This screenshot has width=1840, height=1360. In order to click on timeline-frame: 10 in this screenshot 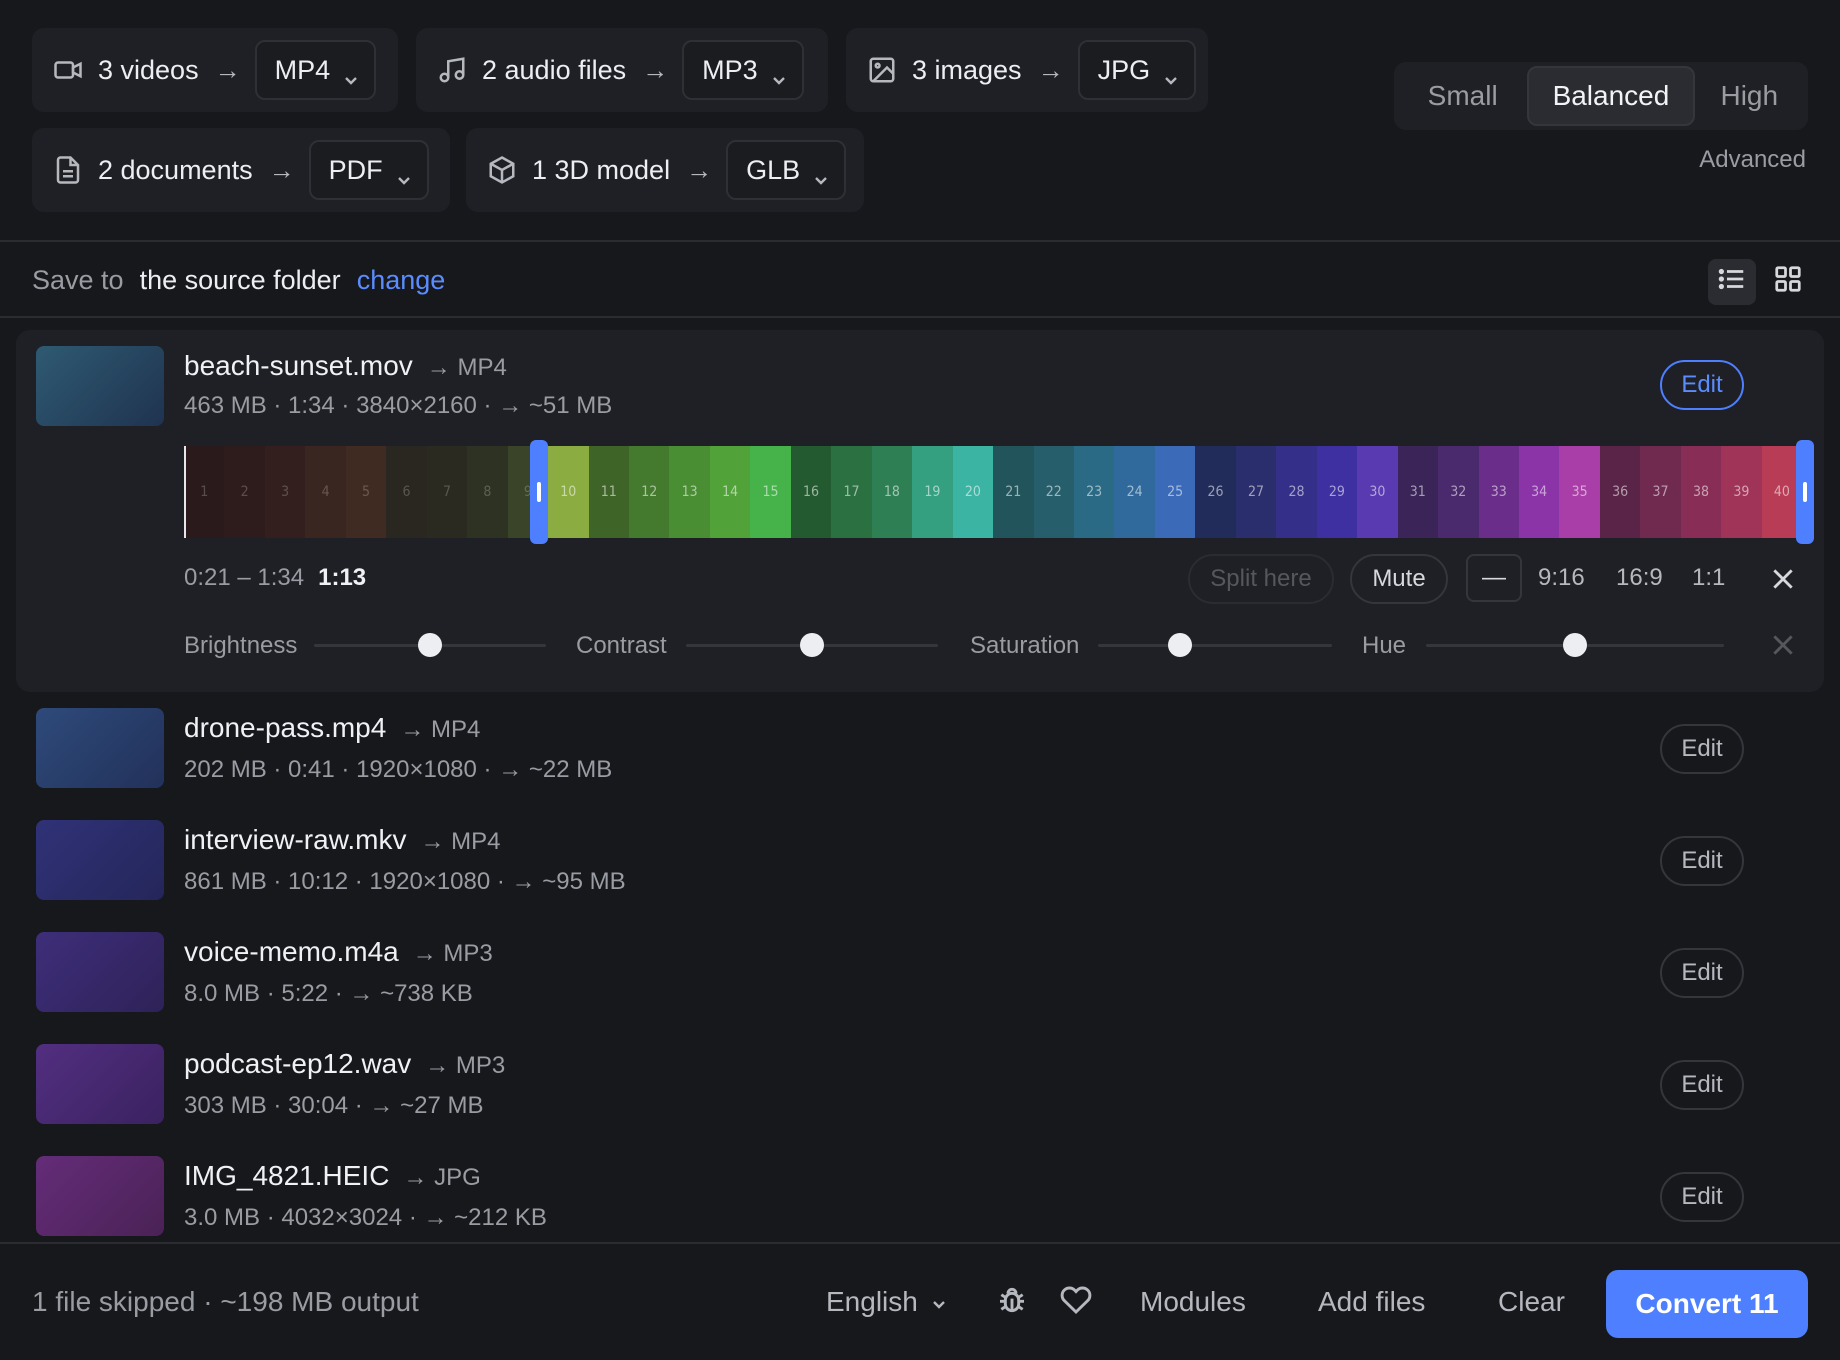, I will do `click(568, 492)`.